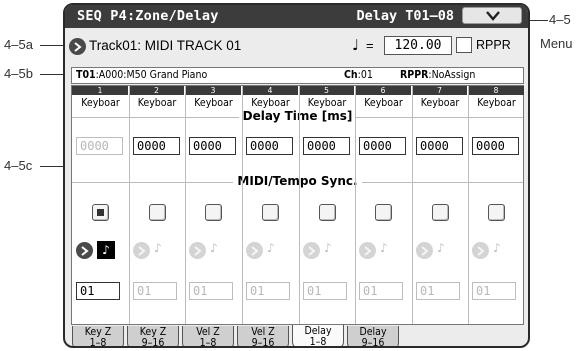 Image resolution: width=585 pixels, height=351 pixels. What do you see at coordinates (18, 44) in the screenshot?
I see `callout-track-ref: 4–5a` at bounding box center [18, 44].